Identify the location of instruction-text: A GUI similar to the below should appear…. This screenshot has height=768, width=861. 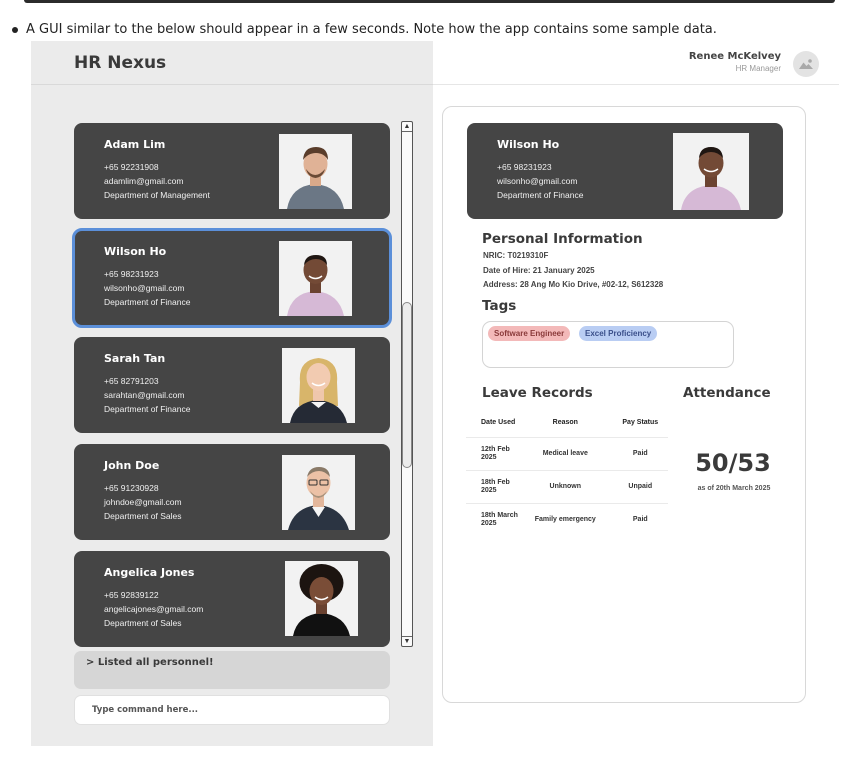
(371, 29).